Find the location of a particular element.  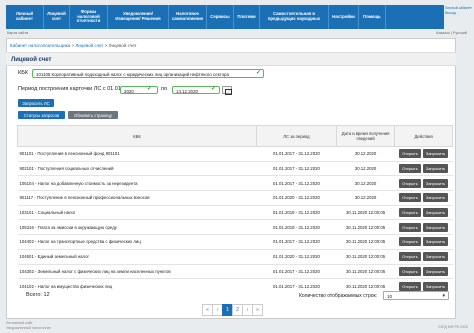

rows-per-page-label: Количество отображаемых строк: is located at coordinates (338, 296).